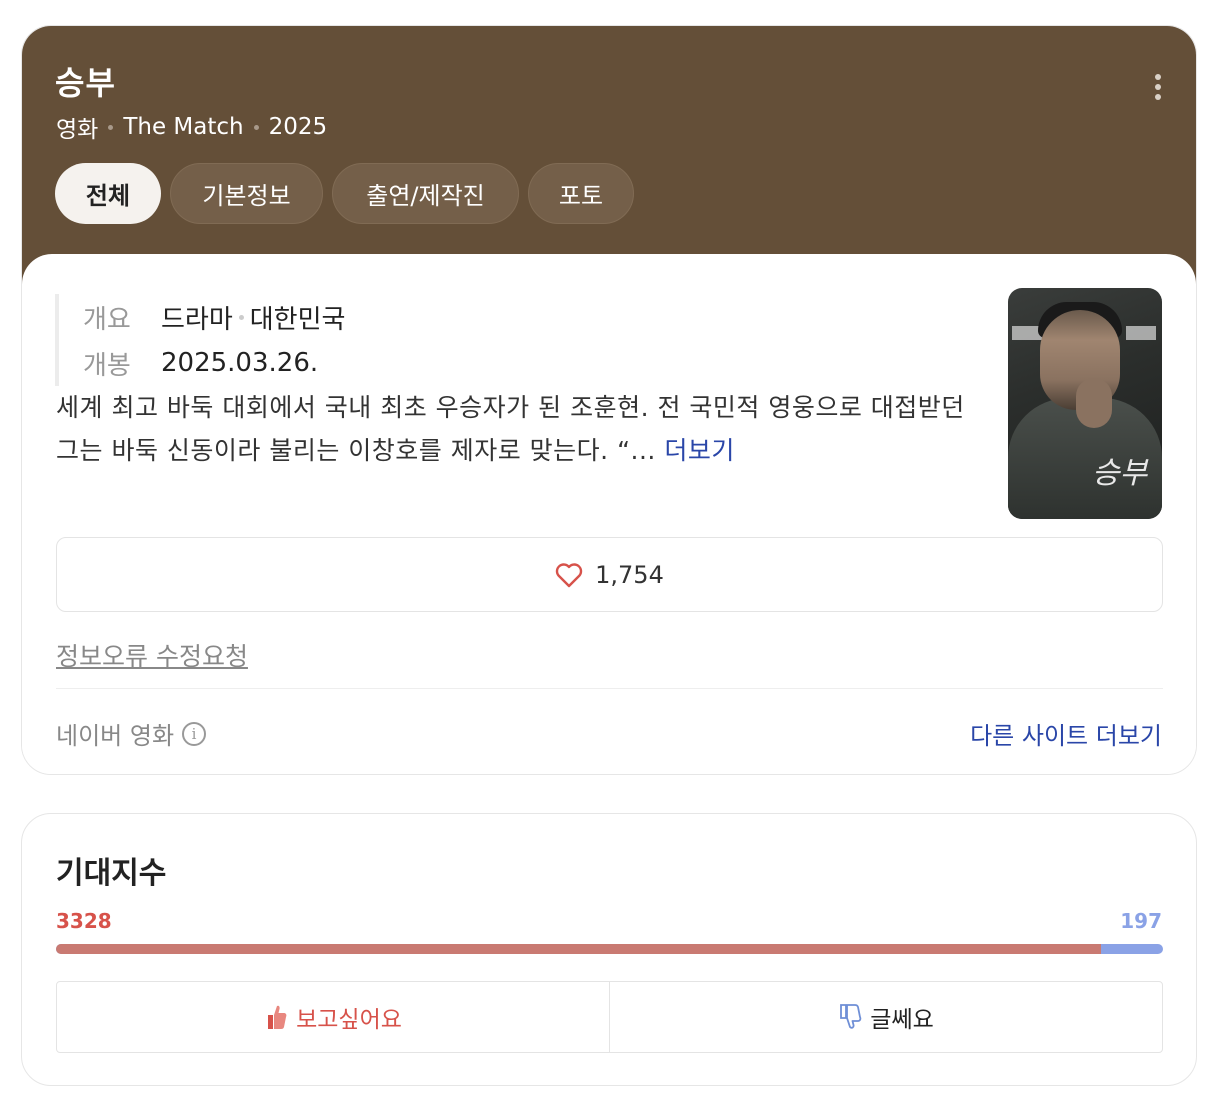 The image size is (1224, 1101). What do you see at coordinates (194, 733) in the screenshot?
I see `info-icon: i` at bounding box center [194, 733].